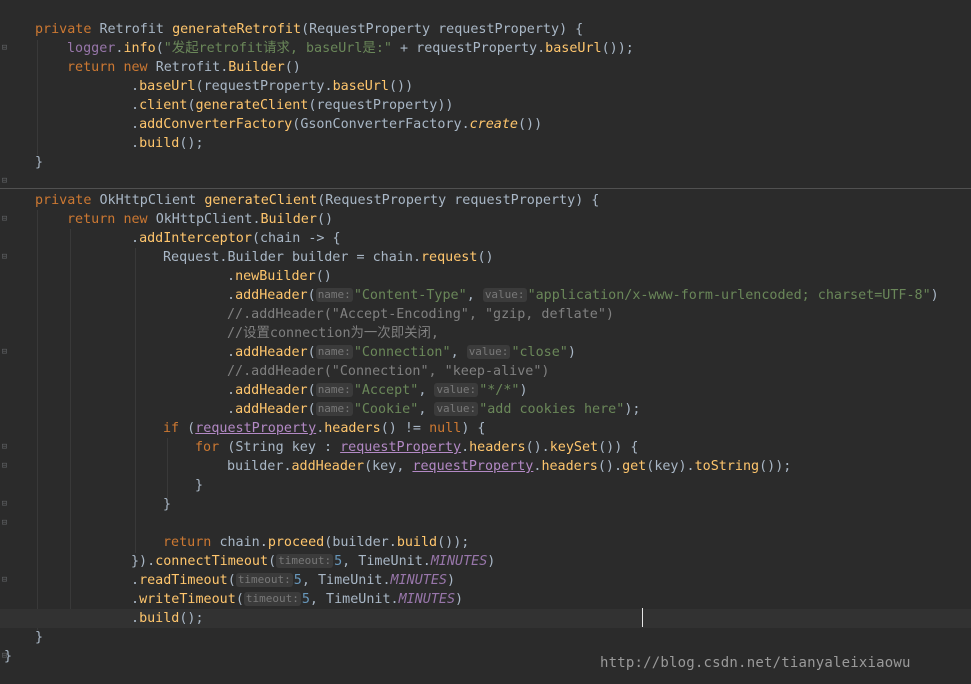 Image resolution: width=971 pixels, height=684 pixels. I want to click on type-name: Retrofit, so click(132, 29).